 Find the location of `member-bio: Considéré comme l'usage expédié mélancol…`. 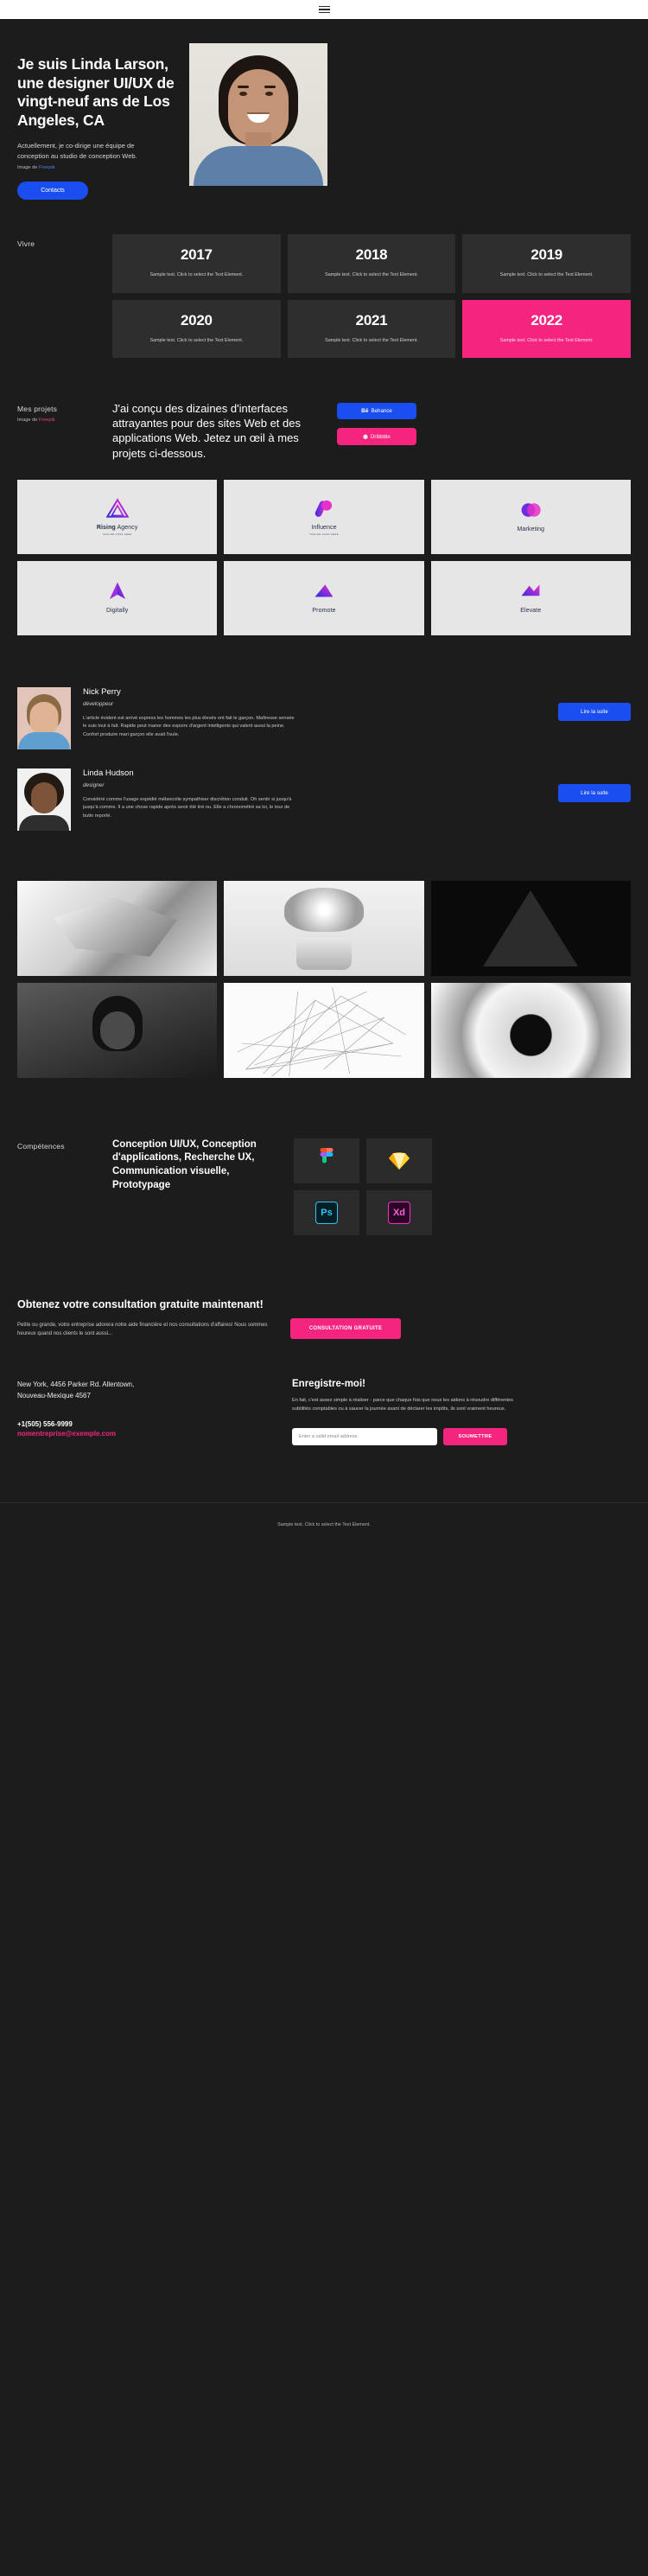

member-bio: Considéré comme l'usage expédié mélancol… is located at coordinates (187, 807).